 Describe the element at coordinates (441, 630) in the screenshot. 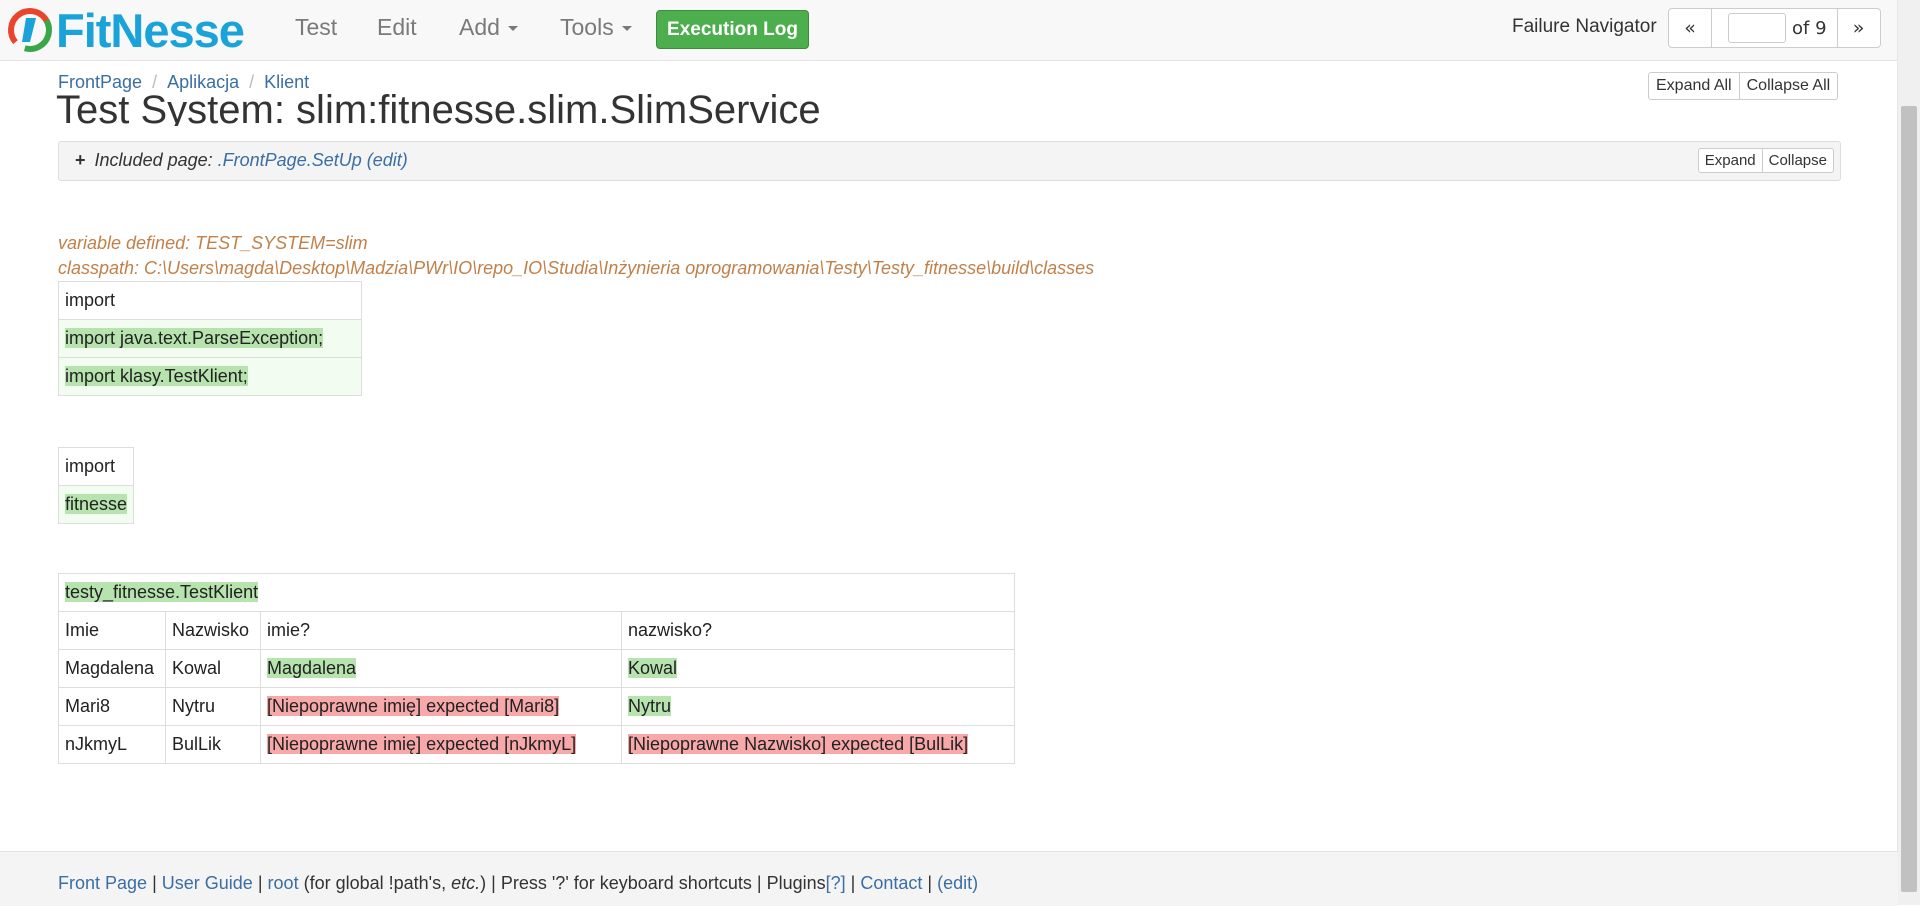

I see `column-header: imie?` at that location.